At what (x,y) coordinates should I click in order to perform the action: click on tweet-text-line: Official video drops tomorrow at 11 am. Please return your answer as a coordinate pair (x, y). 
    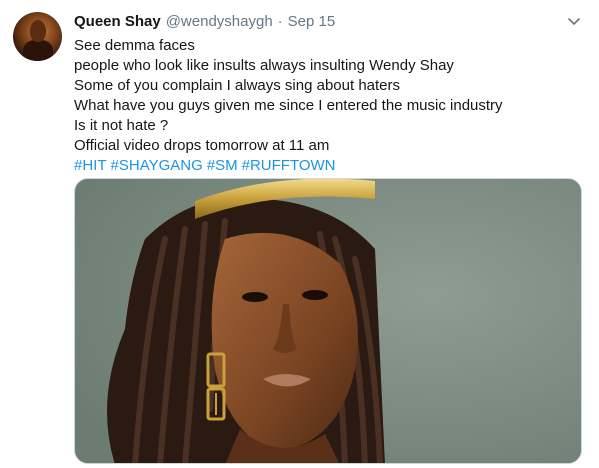
    Looking at the image, I should click on (202, 145).